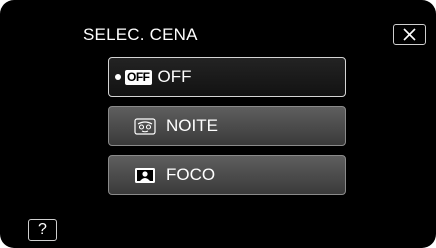 The width and height of the screenshot is (436, 248). Describe the element at coordinates (227, 126) in the screenshot. I see `scene-option-noite: NOITE` at that location.